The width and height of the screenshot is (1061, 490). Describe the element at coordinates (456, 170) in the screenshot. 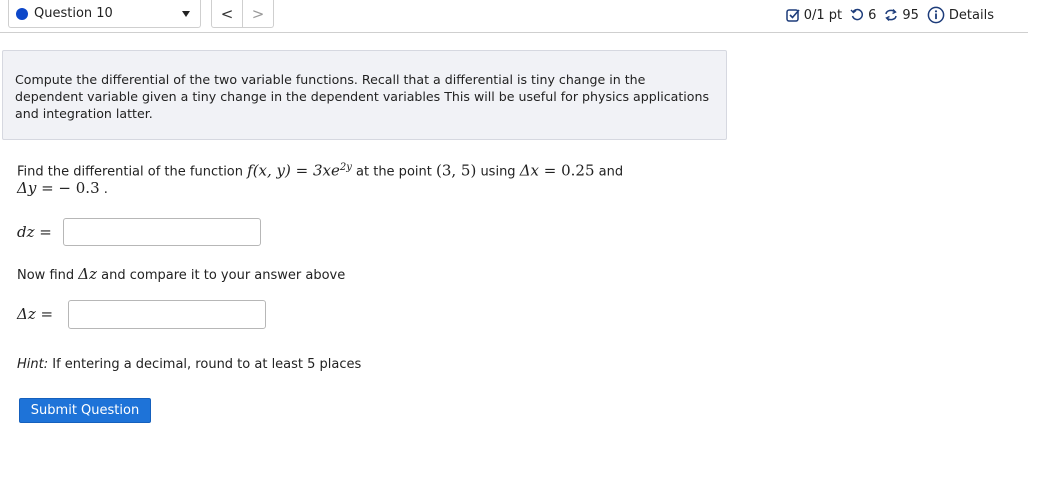

I see `point-value: (3, 5)` at that location.